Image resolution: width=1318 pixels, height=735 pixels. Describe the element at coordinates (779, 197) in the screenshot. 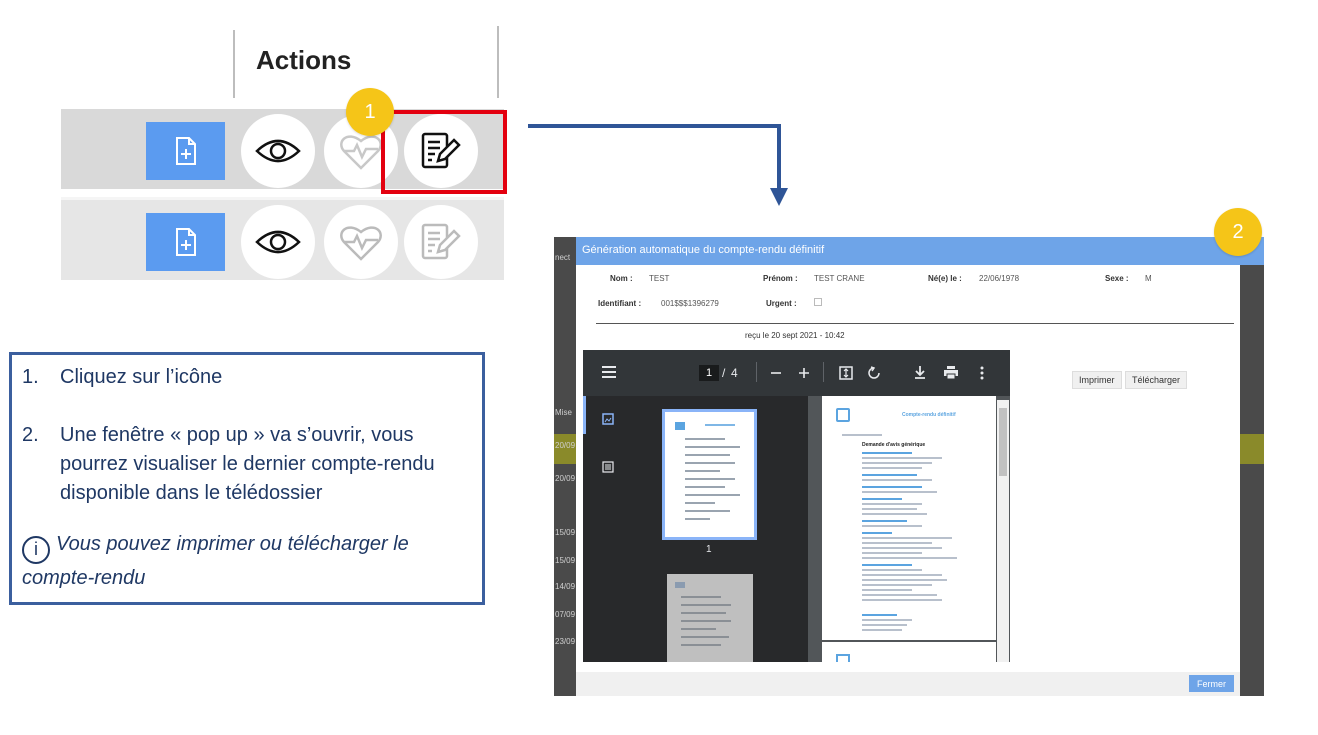

I see `arrow-head` at that location.